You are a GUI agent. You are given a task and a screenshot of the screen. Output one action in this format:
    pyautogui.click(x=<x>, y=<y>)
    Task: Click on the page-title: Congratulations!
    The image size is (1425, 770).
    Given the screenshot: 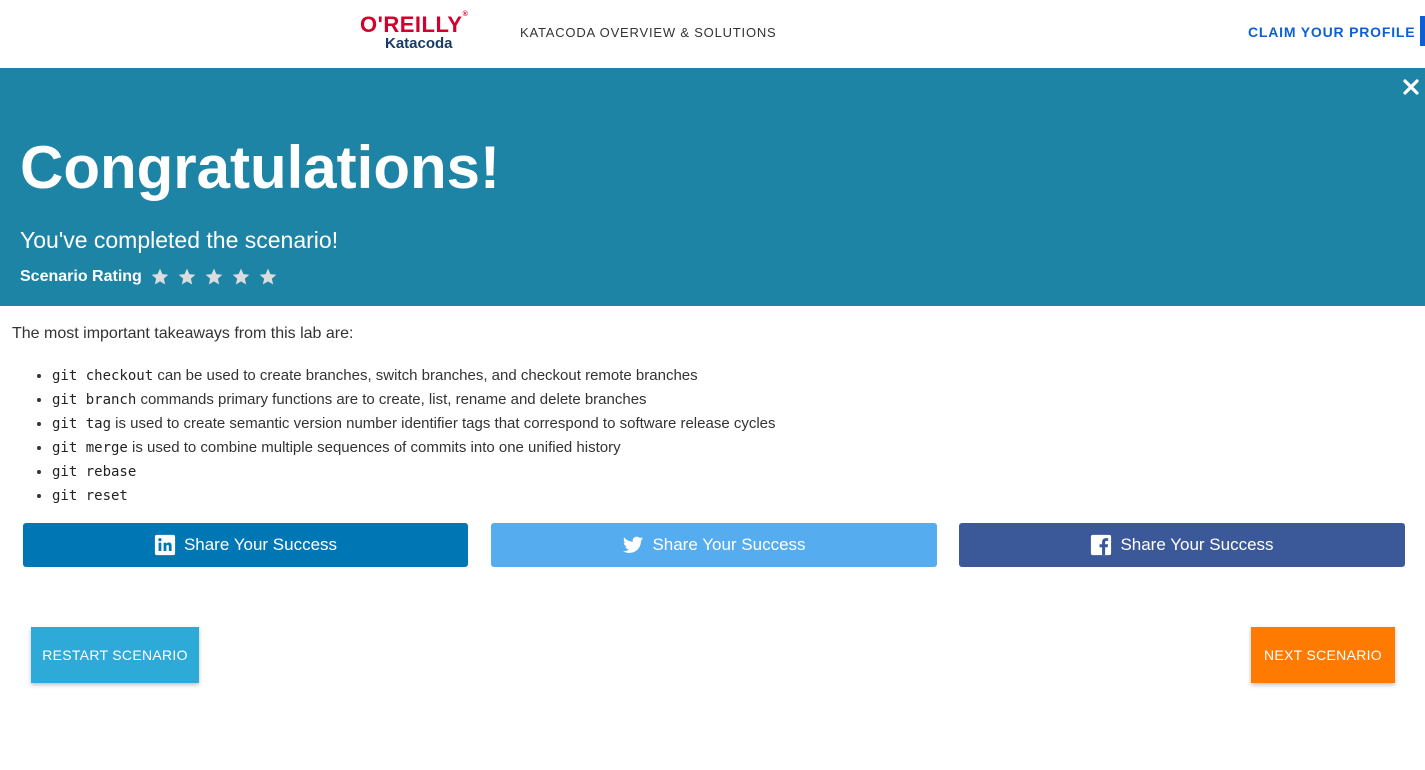 What is the action you would take?
    pyautogui.click(x=260, y=167)
    